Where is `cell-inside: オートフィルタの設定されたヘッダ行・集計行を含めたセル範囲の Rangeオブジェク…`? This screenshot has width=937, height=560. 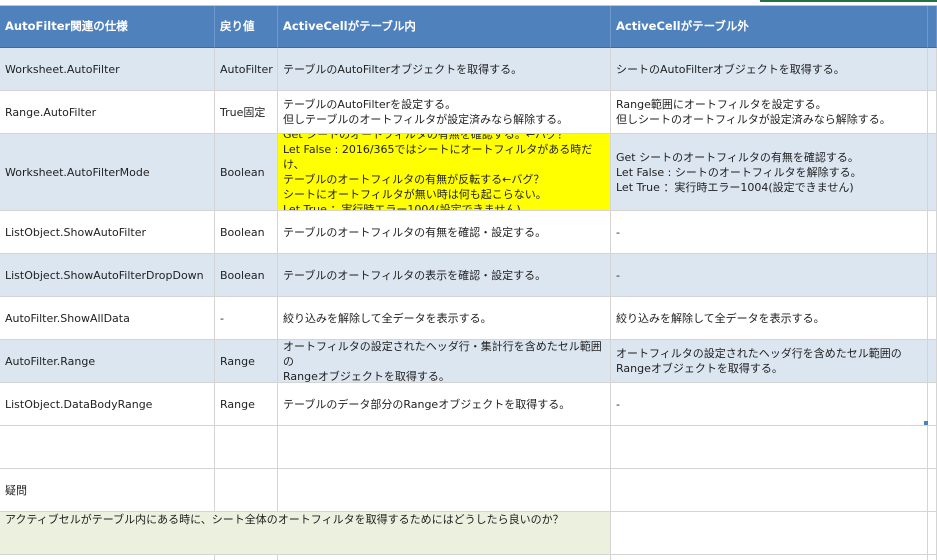 cell-inside: オートフィルタの設定されたヘッダ行・集計行を含めたセル範囲の Rangeオブジェク… is located at coordinates (444, 361).